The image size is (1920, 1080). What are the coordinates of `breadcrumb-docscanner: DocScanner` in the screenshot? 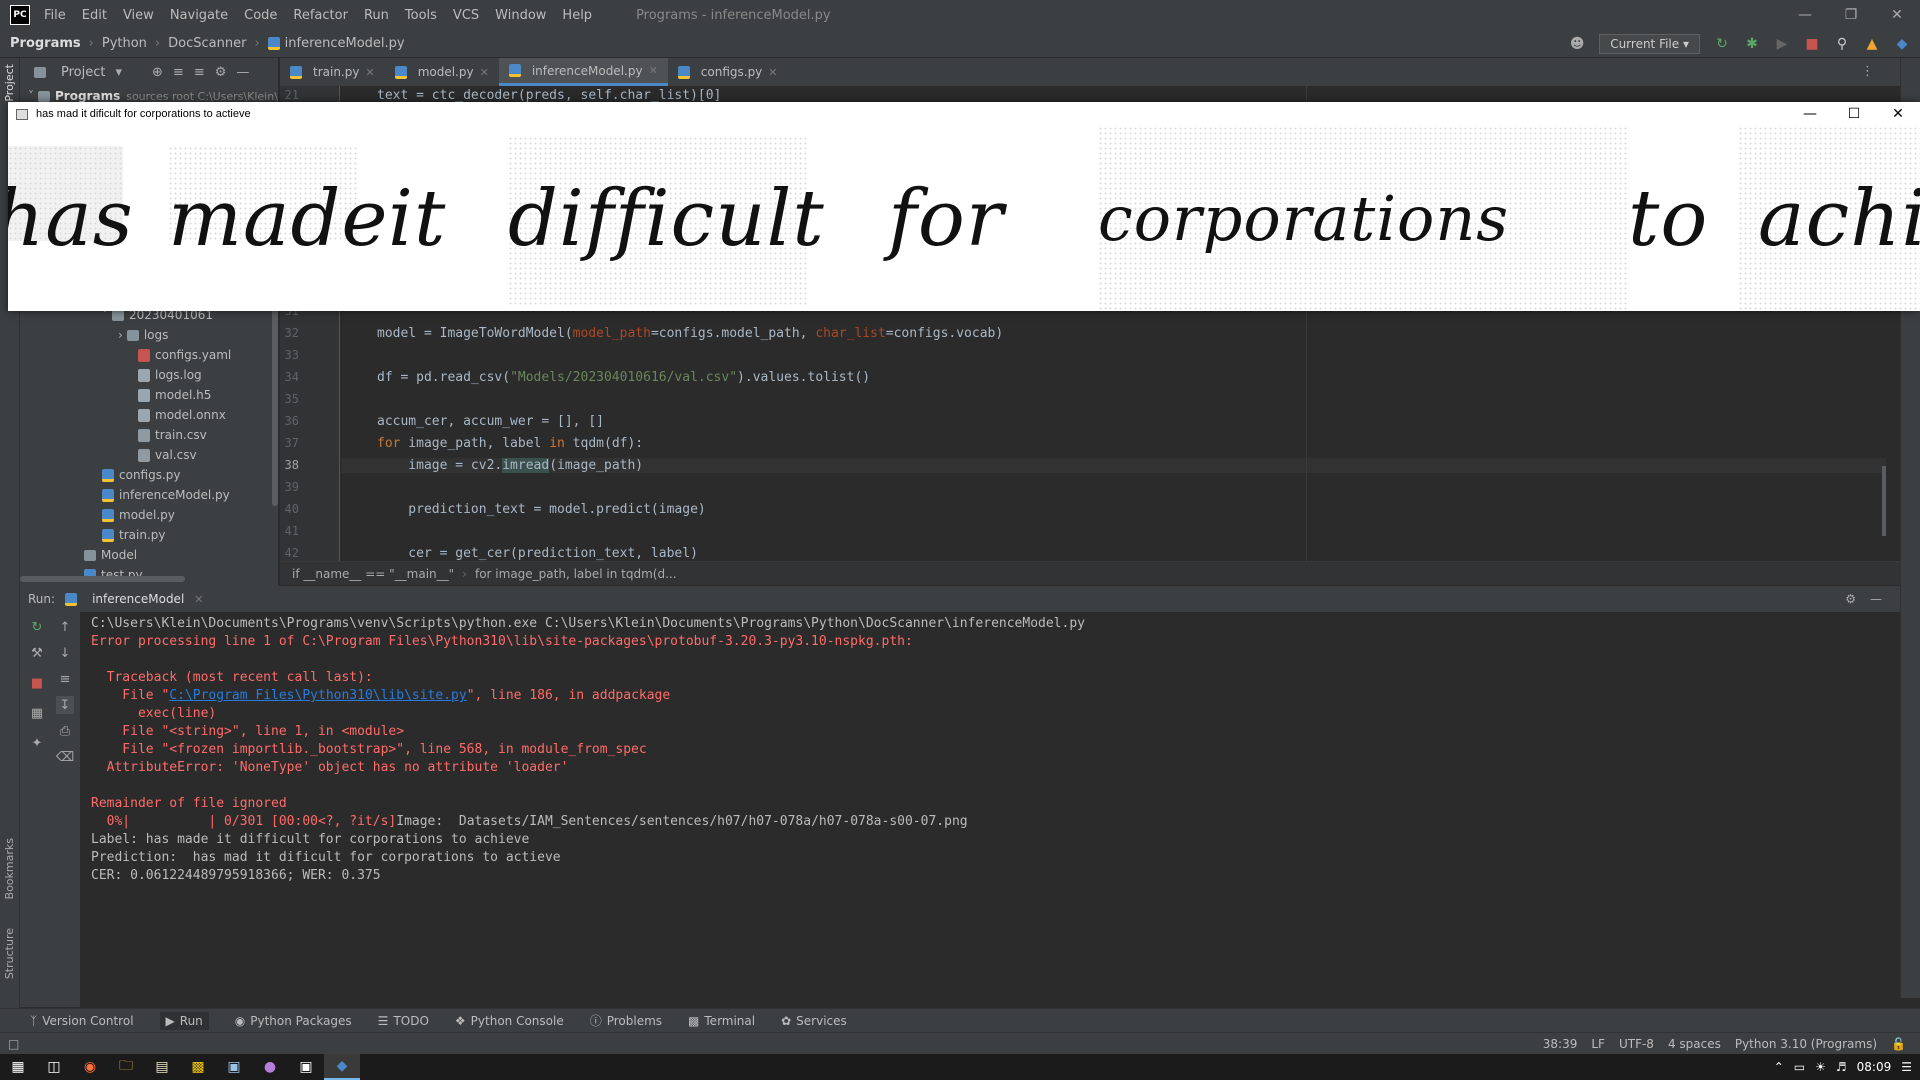 It's located at (207, 43).